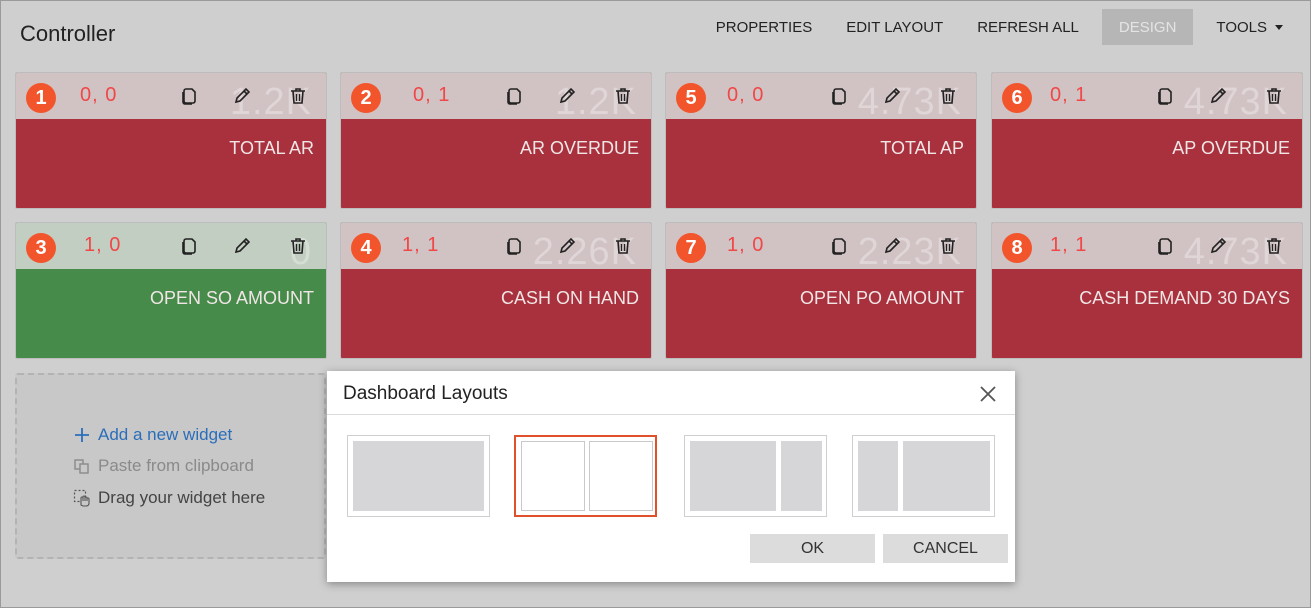 This screenshot has height=608, width=1311. What do you see at coordinates (496, 140) in the screenshot?
I see `kpi-widget: 1.2K 2 0, 1 AR OVERDUE` at bounding box center [496, 140].